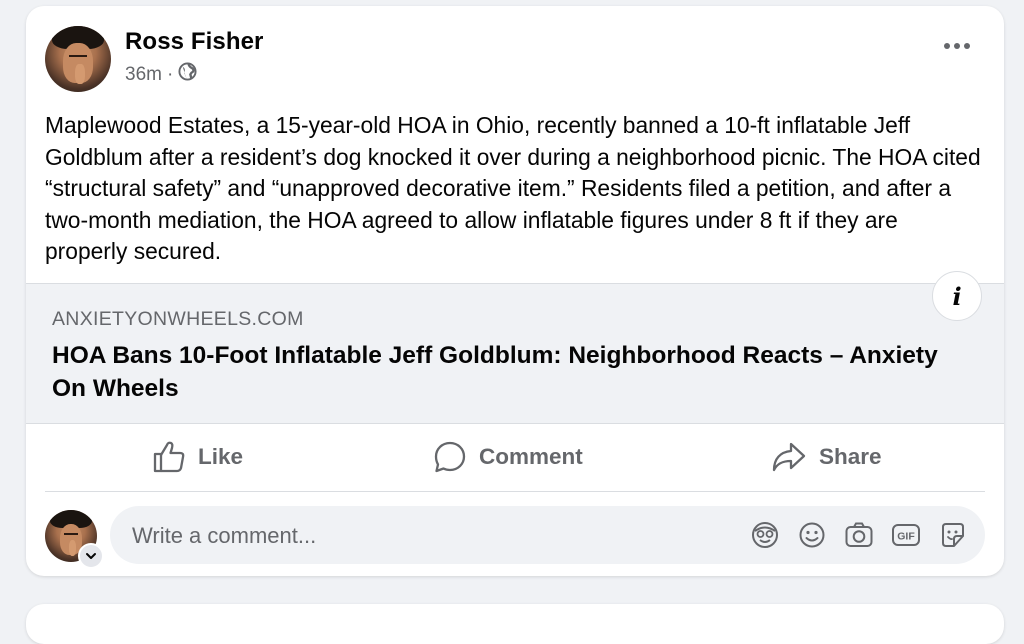 The width and height of the screenshot is (1024, 644). I want to click on comment-button: Comment, so click(508, 457).